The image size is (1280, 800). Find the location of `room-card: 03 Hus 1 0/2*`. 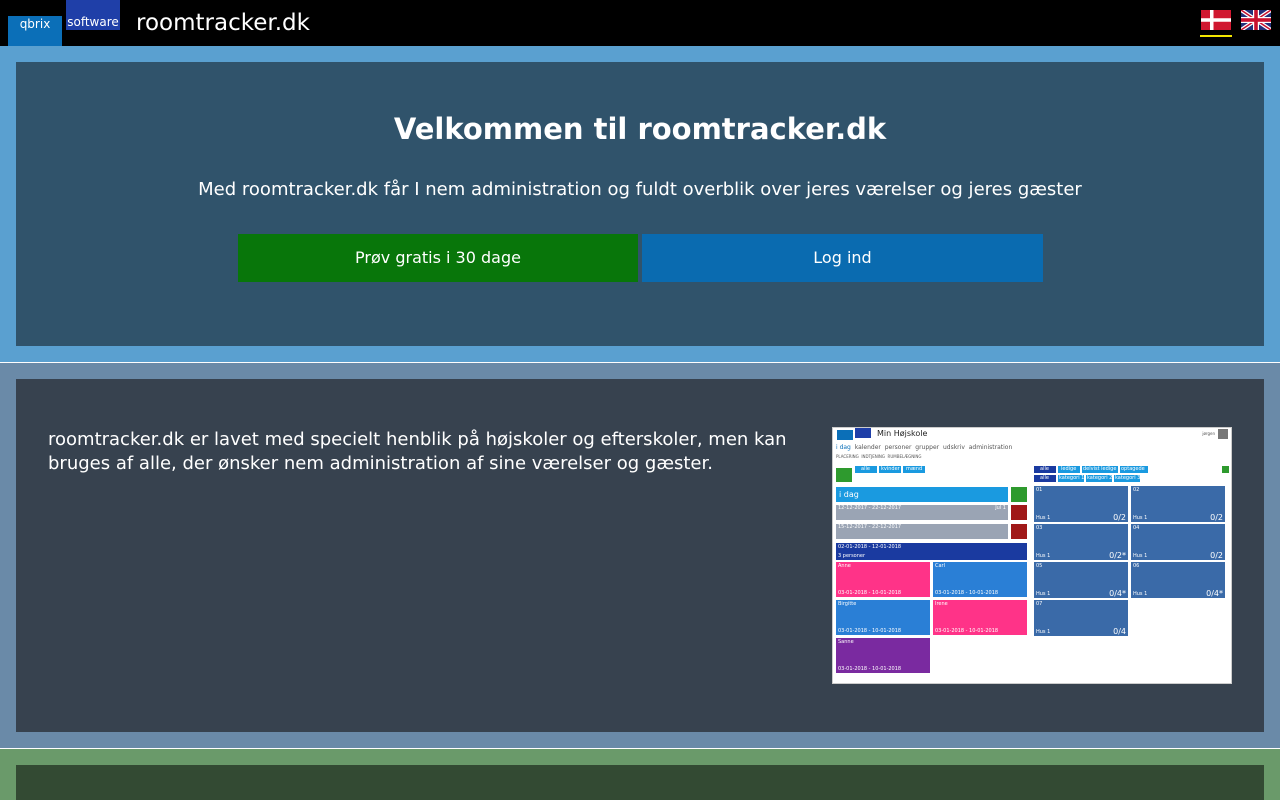

room-card: 03 Hus 1 0/2* is located at coordinates (1081, 542).